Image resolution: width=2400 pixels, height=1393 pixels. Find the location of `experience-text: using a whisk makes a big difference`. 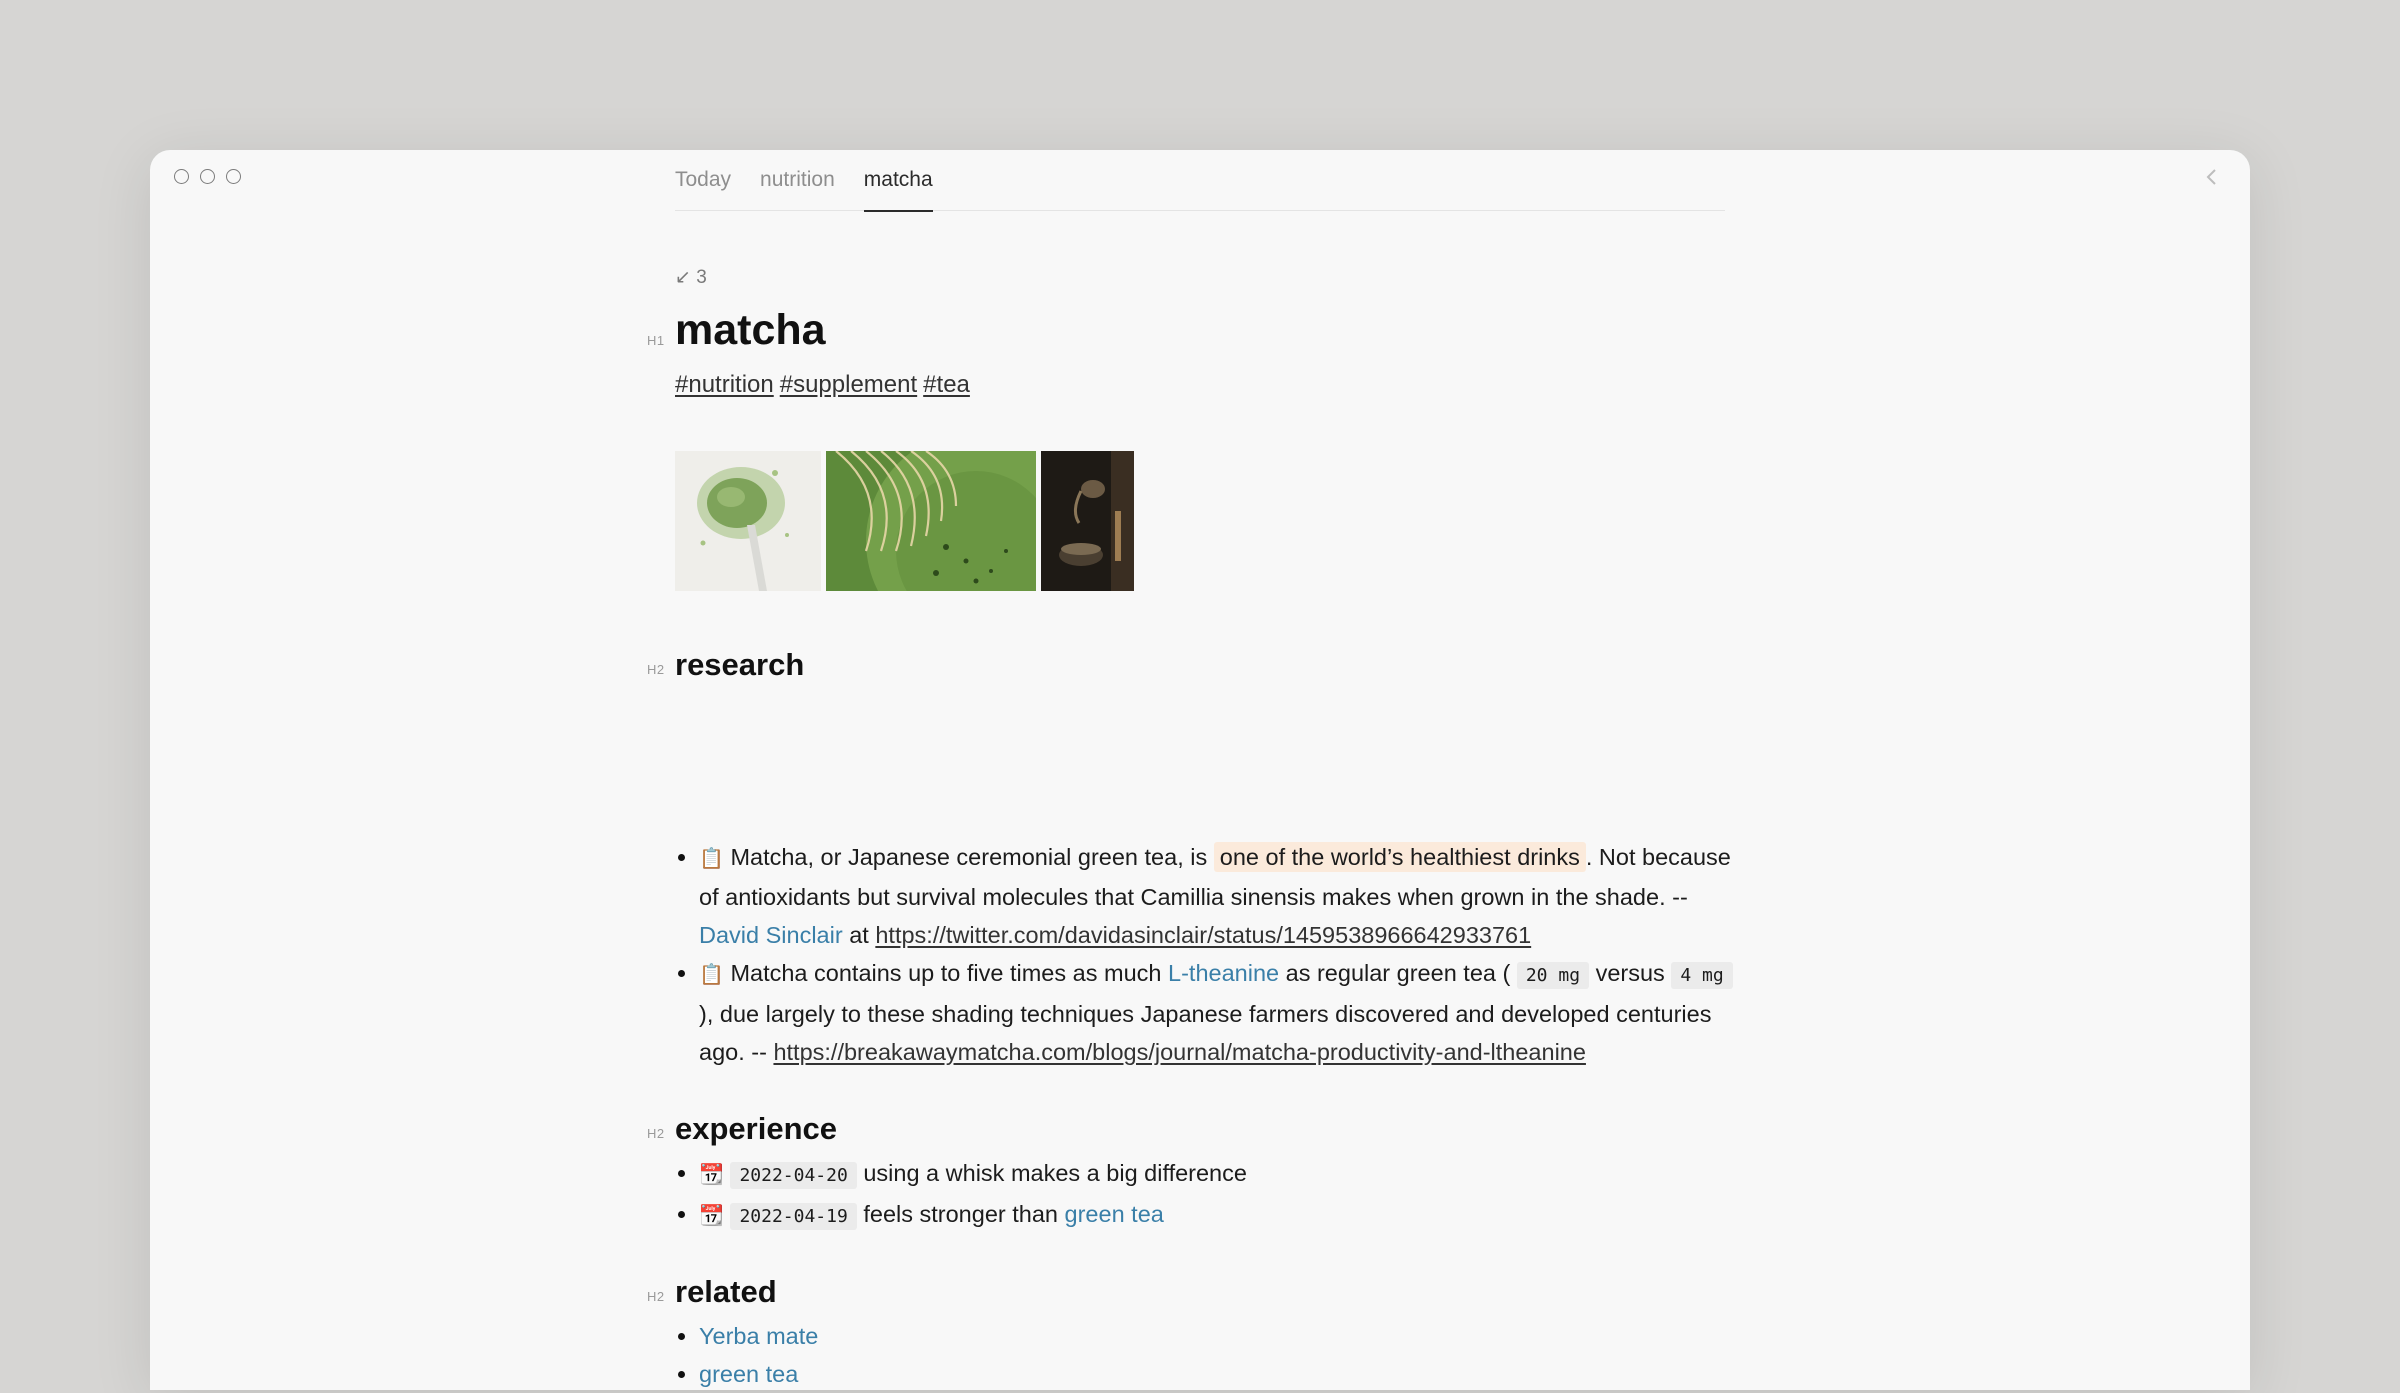

experience-text: using a whisk makes a big difference is located at coordinates (1055, 1173).